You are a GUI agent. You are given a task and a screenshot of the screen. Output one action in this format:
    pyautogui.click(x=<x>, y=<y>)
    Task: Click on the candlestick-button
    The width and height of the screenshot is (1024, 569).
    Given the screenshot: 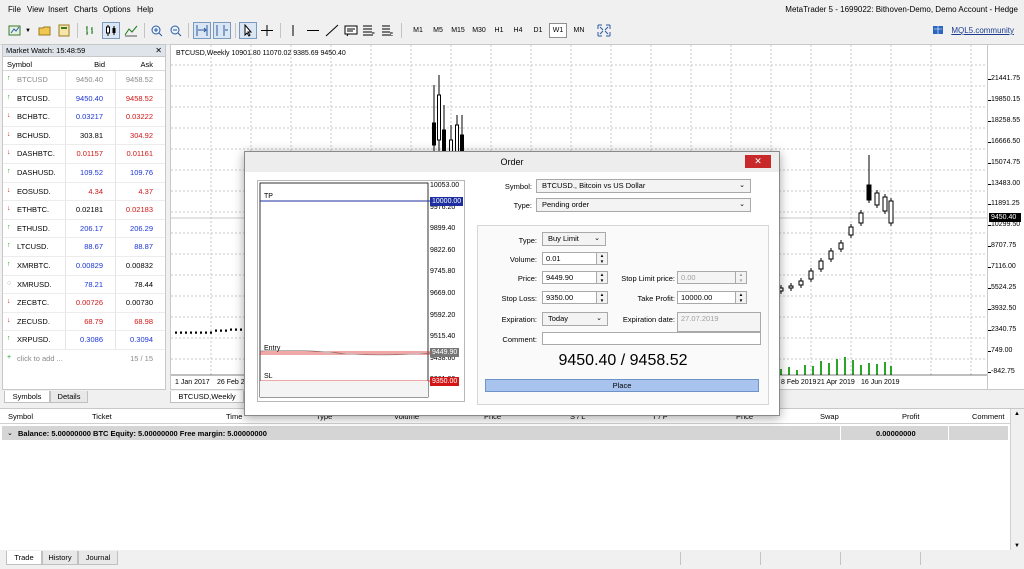 What is the action you would take?
    pyautogui.click(x=111, y=30)
    